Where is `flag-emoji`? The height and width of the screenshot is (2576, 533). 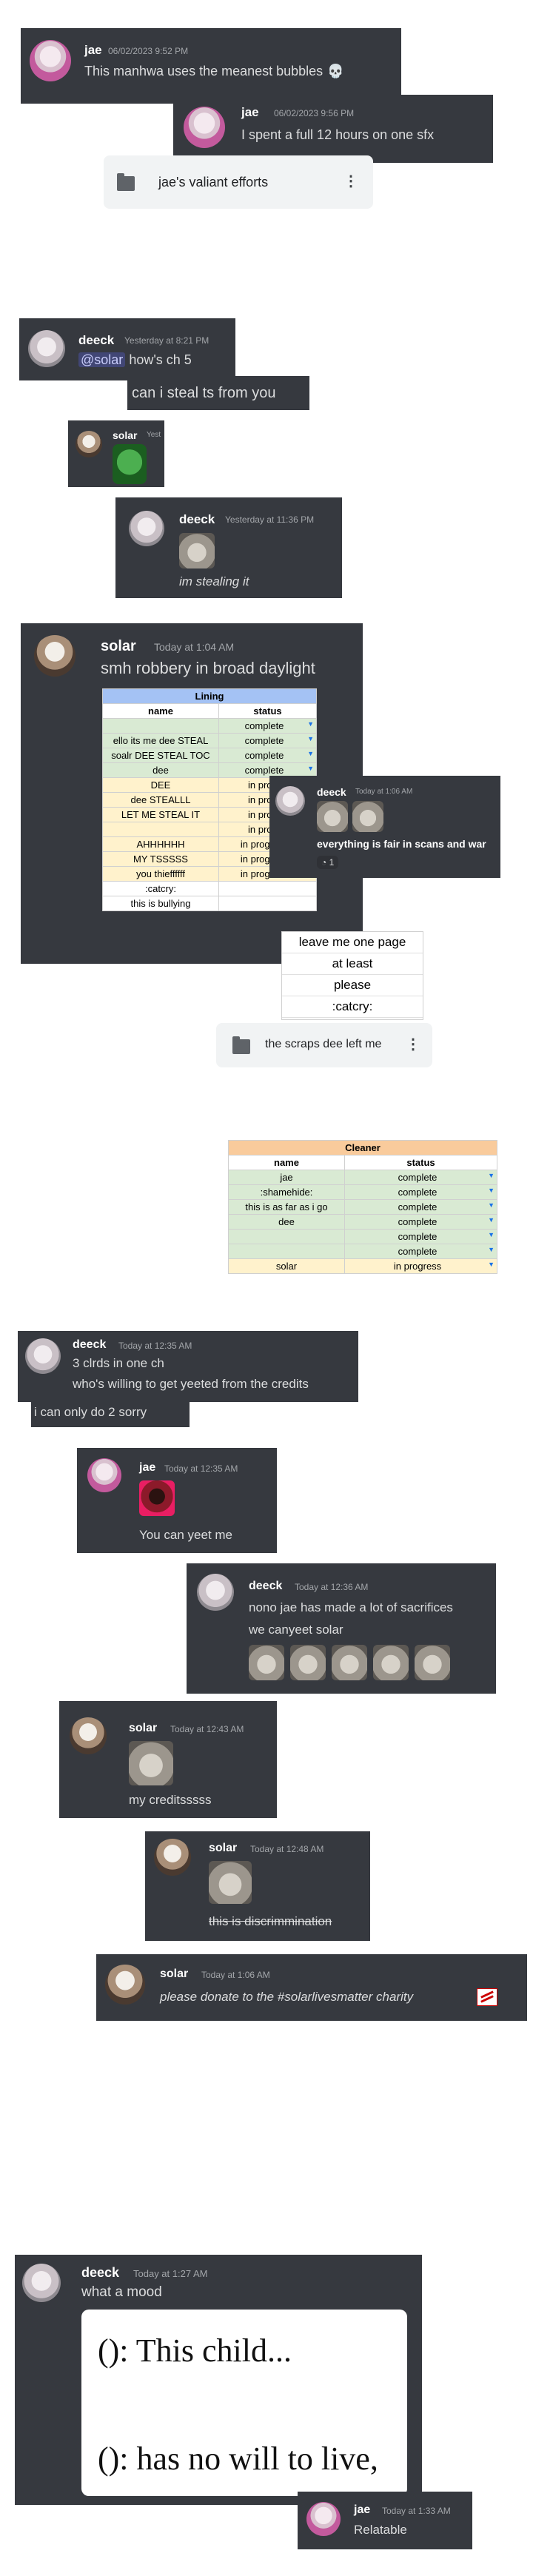 flag-emoji is located at coordinates (487, 1997).